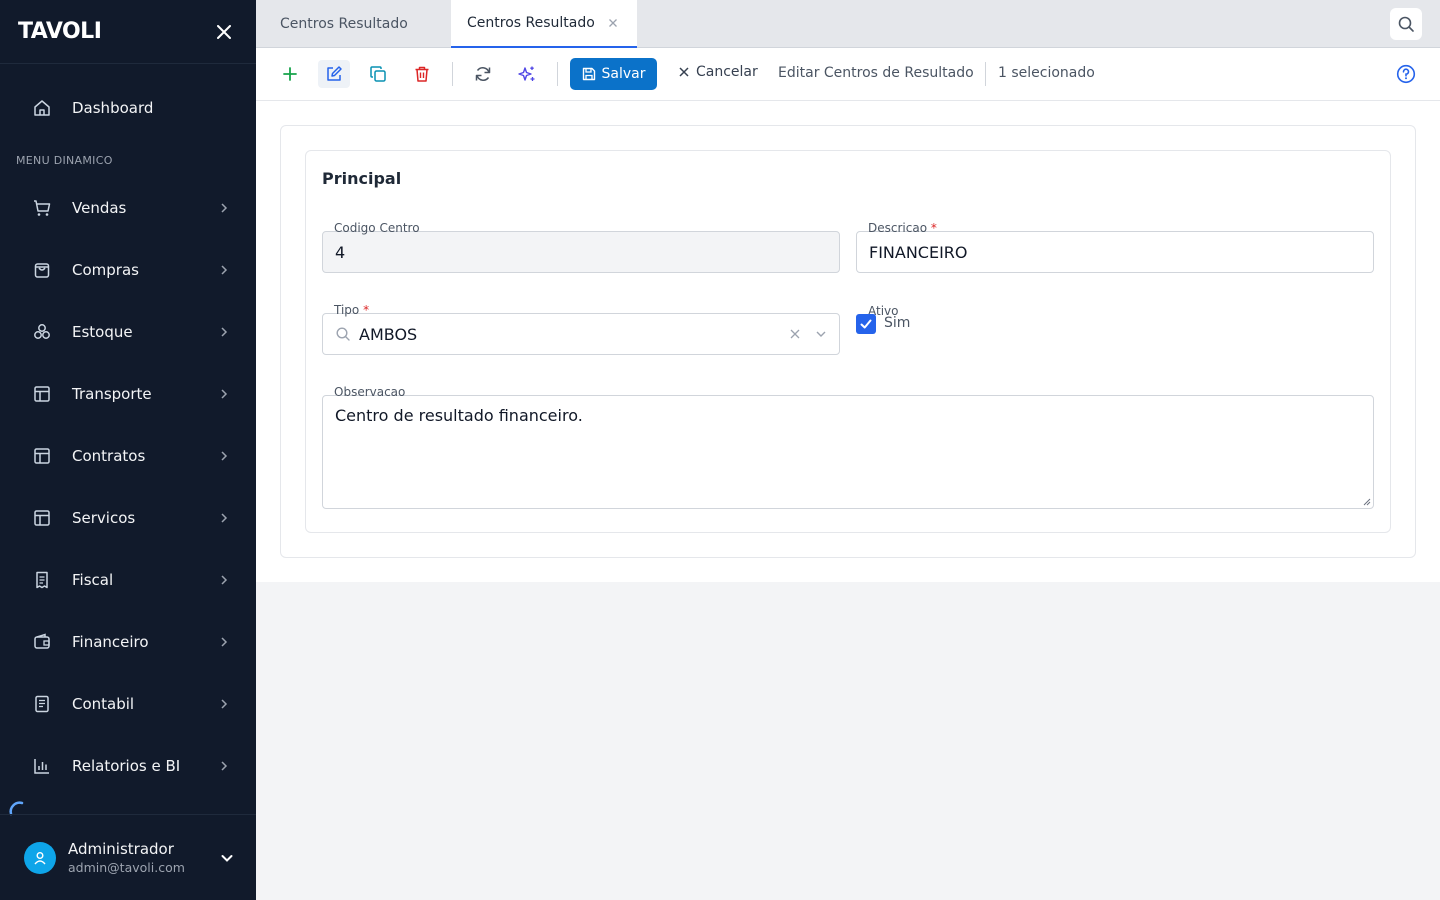 This screenshot has width=1440, height=900. I want to click on sidebar-item-relatorios: Relatorios e BI, so click(128, 766).